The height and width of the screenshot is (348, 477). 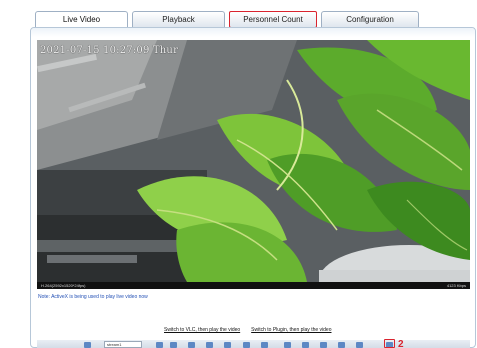 What do you see at coordinates (246, 345) in the screenshot?
I see `talk-icon` at bounding box center [246, 345].